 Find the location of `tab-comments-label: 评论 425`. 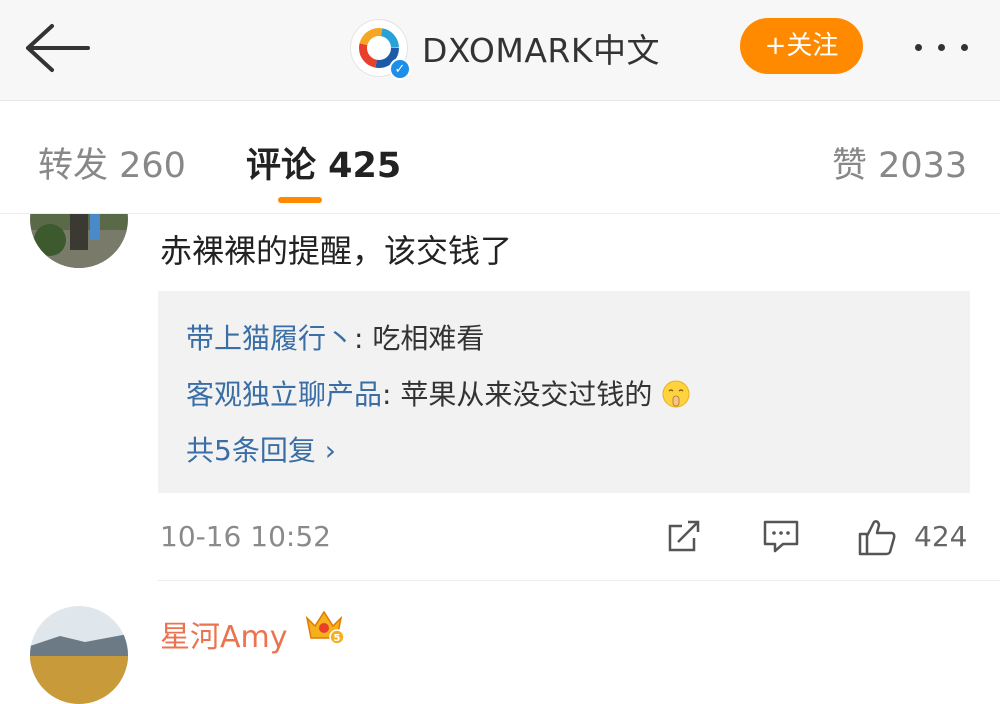

tab-comments-label: 评论 425 is located at coordinates (323, 162).